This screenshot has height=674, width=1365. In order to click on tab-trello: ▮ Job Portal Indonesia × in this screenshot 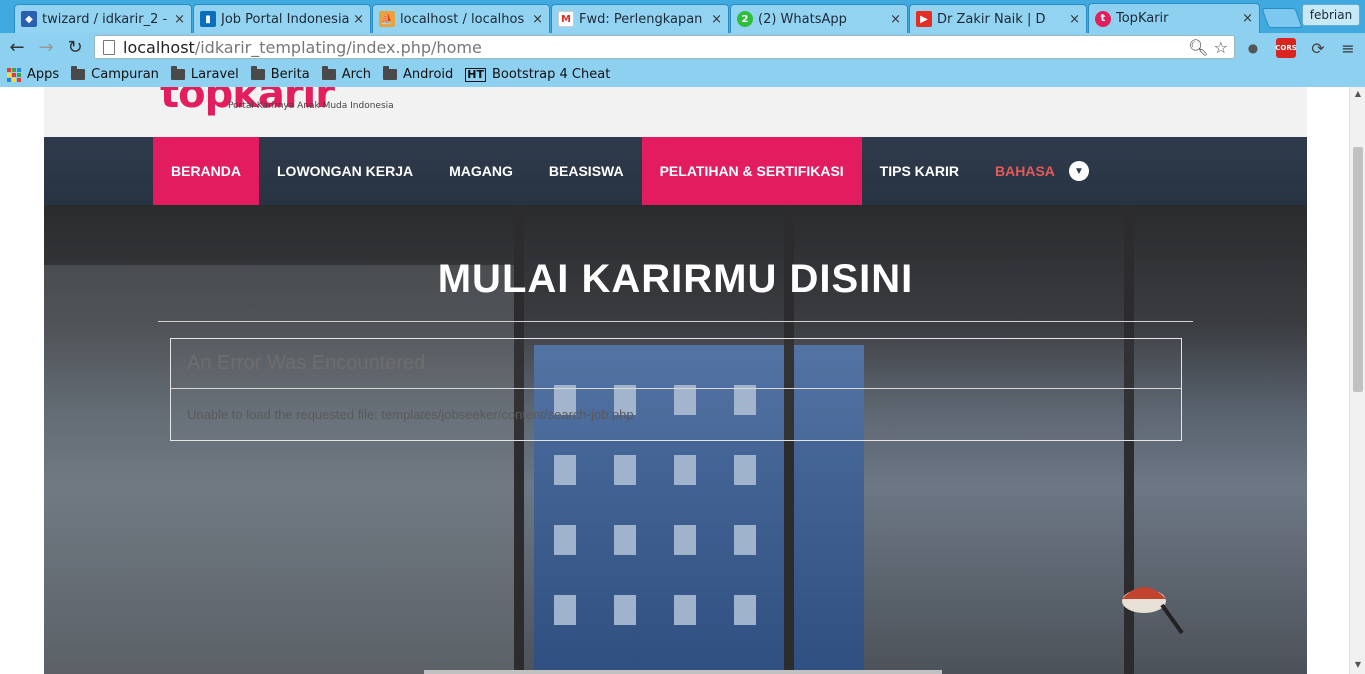, I will do `click(282, 18)`.